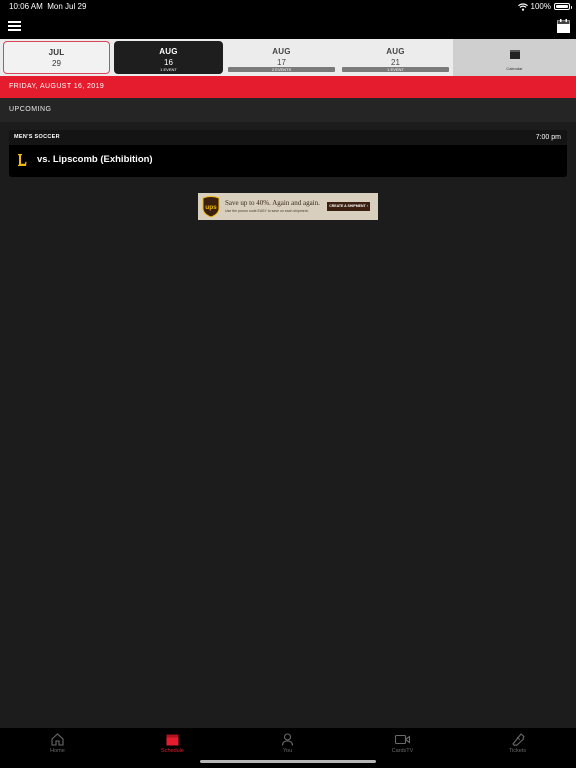  What do you see at coordinates (402, 751) in the screenshot?
I see `tab-label: CardsTV` at bounding box center [402, 751].